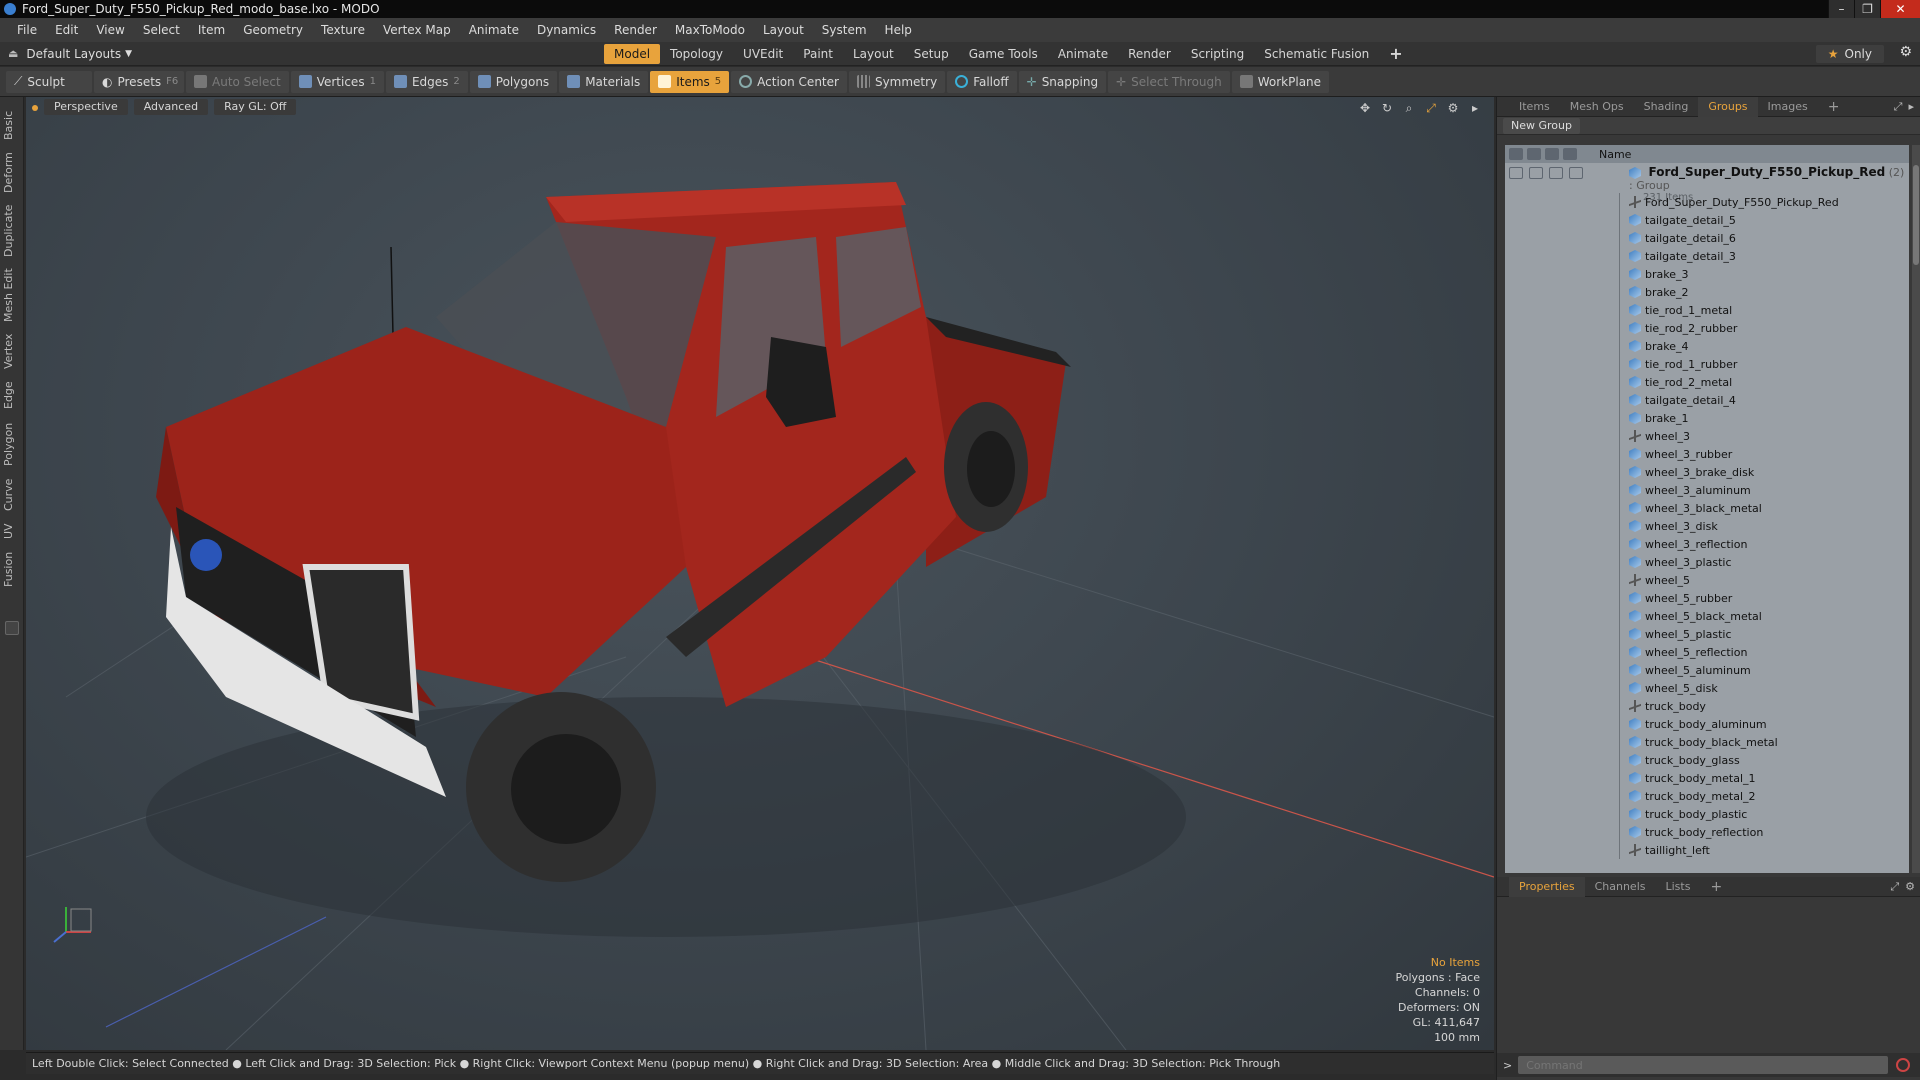  Describe the element at coordinates (1707, 832) in the screenshot. I see `list-item: truck_body_reflection` at that location.